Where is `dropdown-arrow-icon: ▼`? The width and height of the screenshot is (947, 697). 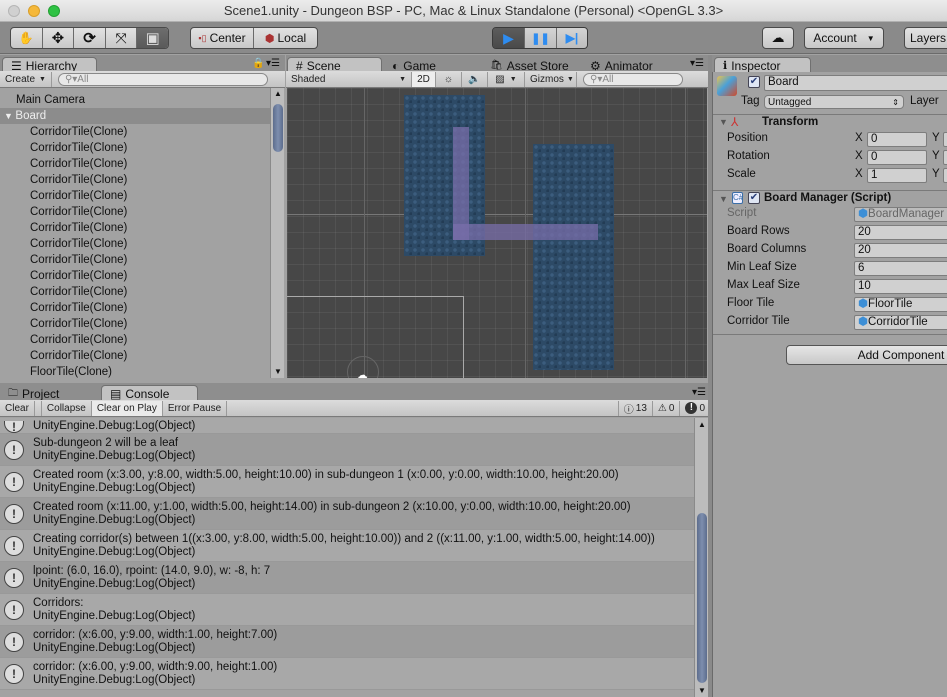
dropdown-arrow-icon: ▼ is located at coordinates (402, 79).